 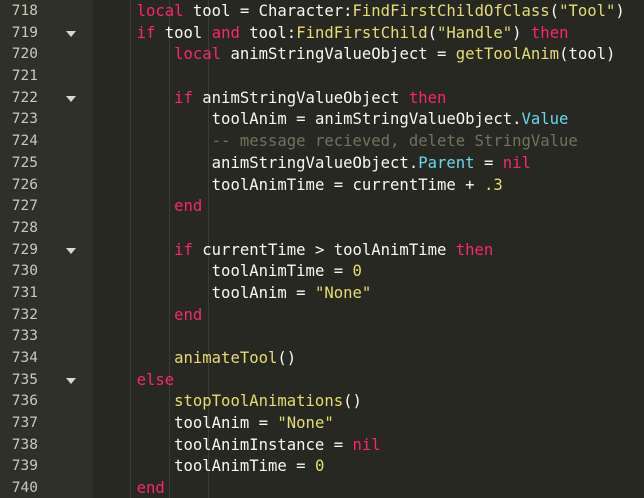 What do you see at coordinates (366, 119) in the screenshot?
I see `code-token: toolAnim = animStringValueObject.` at bounding box center [366, 119].